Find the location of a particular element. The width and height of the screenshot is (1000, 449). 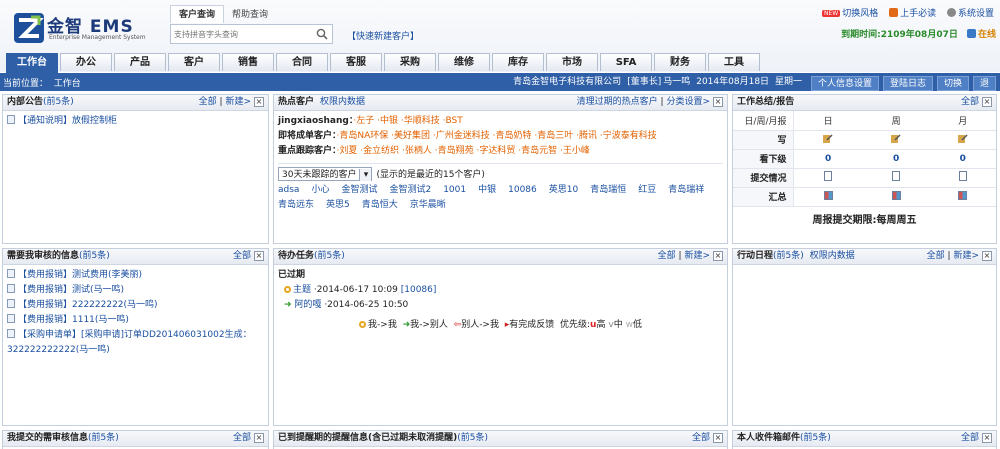

nav-tab-customer: 客户 is located at coordinates (194, 62).